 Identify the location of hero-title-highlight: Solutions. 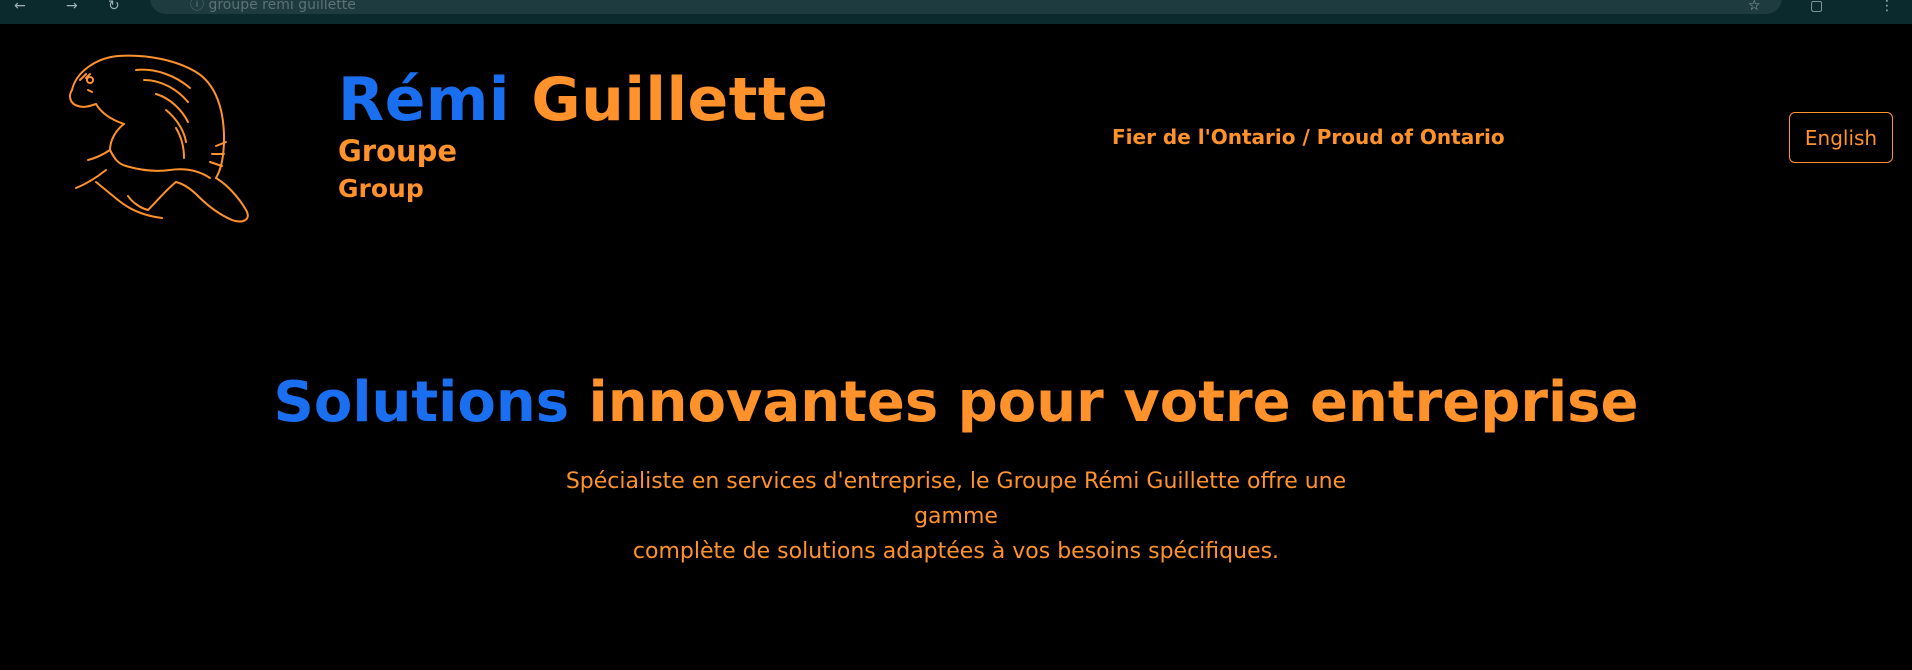
(421, 402).